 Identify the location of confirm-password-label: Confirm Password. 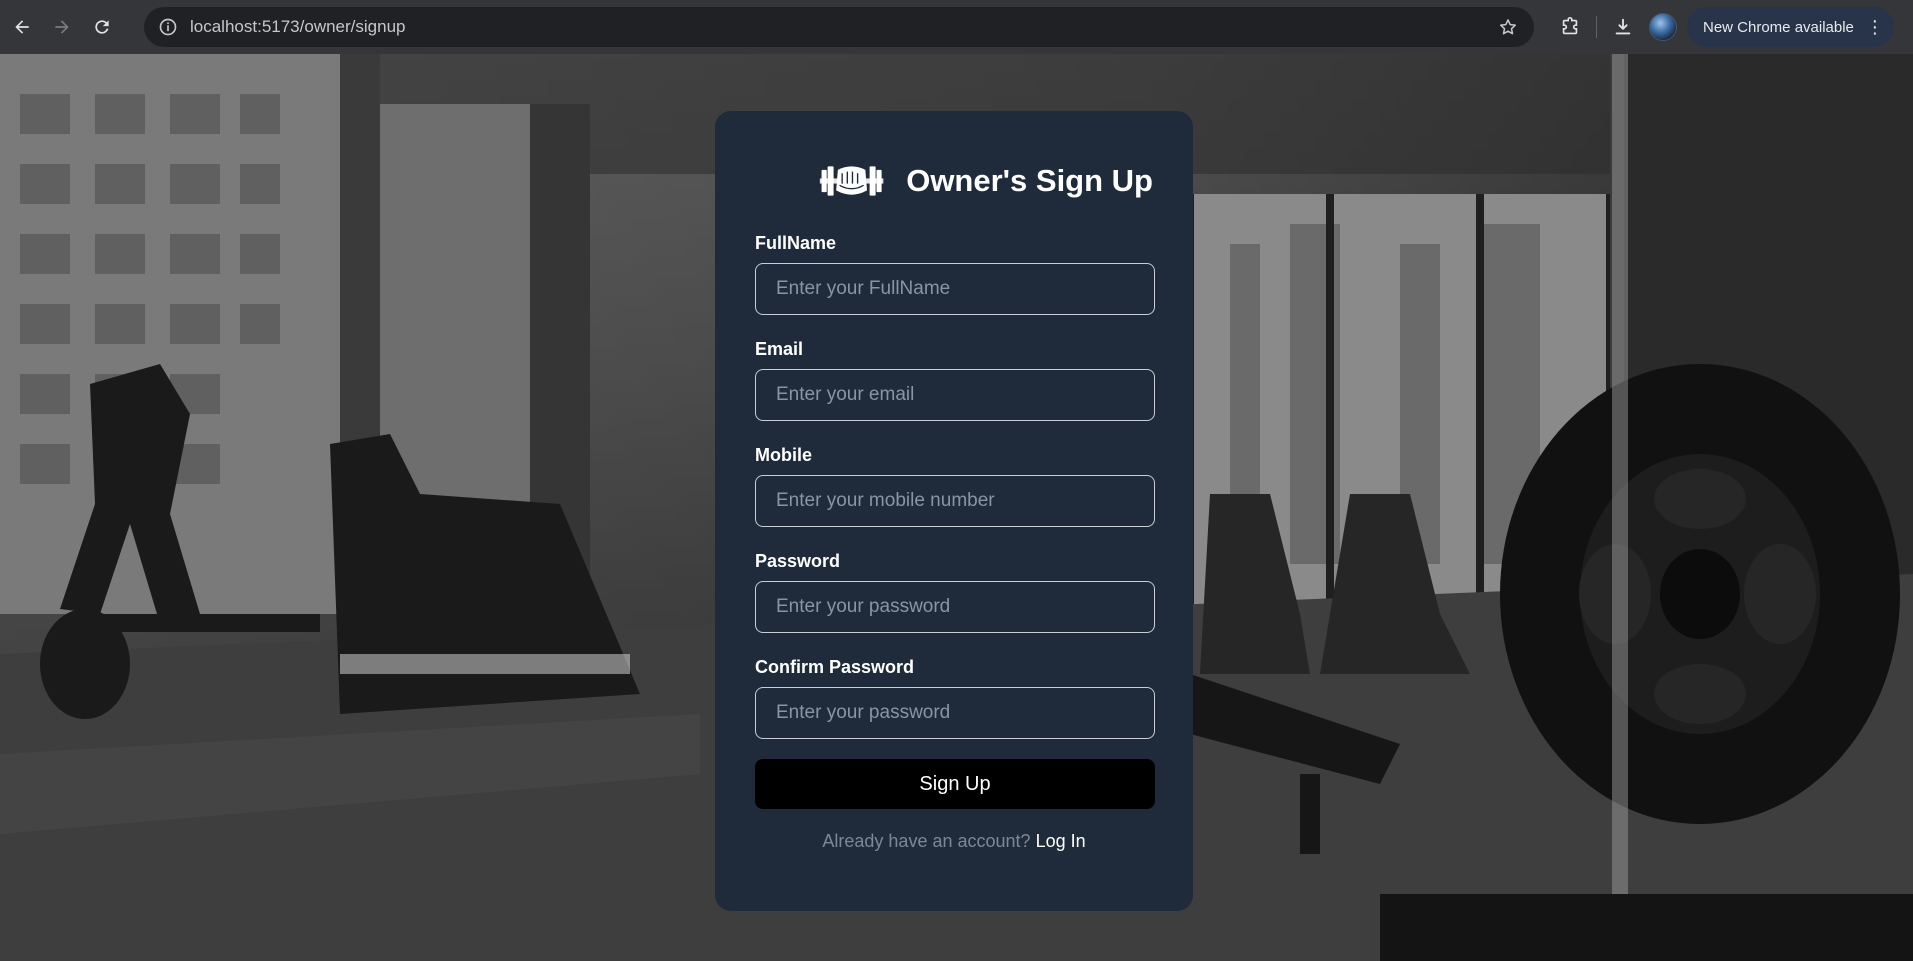
(835, 667).